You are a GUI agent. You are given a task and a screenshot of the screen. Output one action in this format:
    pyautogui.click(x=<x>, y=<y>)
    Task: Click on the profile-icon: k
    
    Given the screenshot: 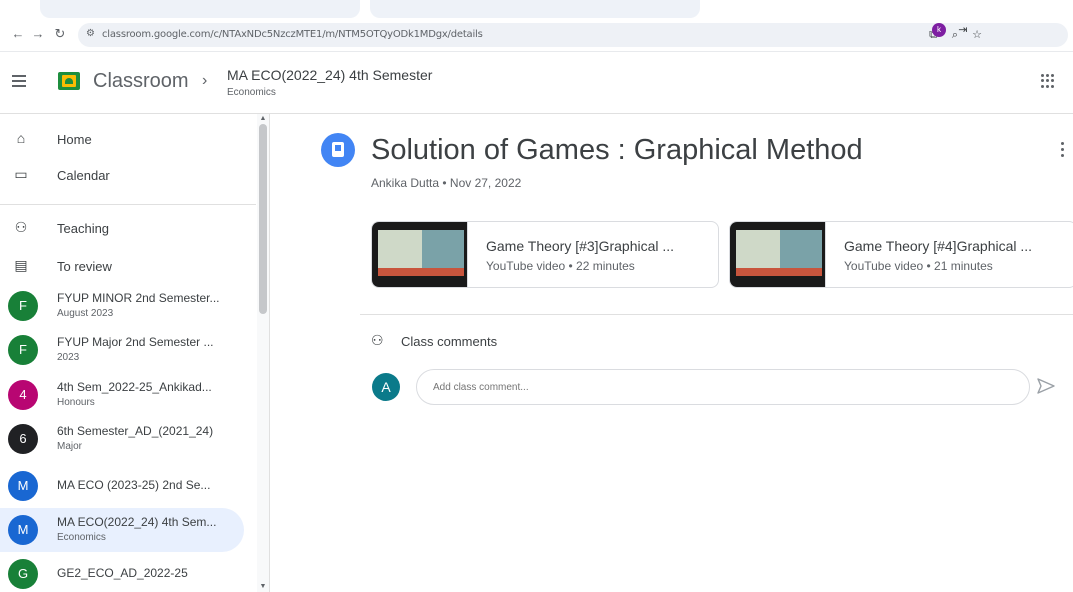 What is the action you would take?
    pyautogui.click(x=939, y=30)
    